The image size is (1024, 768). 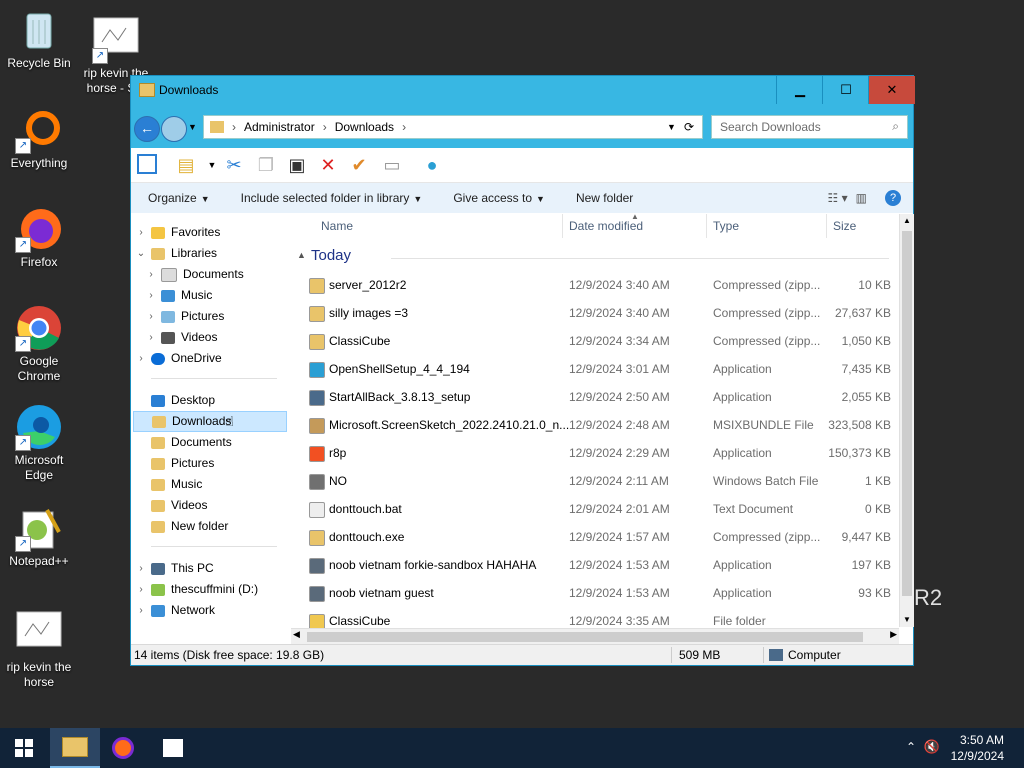 What do you see at coordinates (332, 198) in the screenshot?
I see `include-in-library-menu: Include selected folder in library ▼` at bounding box center [332, 198].